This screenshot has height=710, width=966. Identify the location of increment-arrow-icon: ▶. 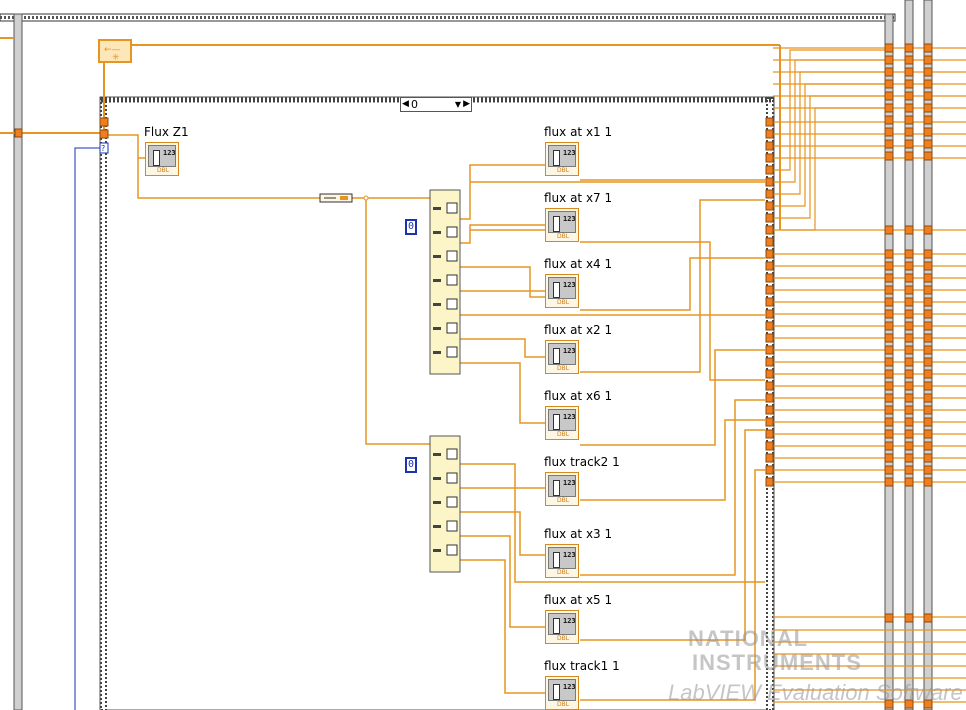
(466, 104).